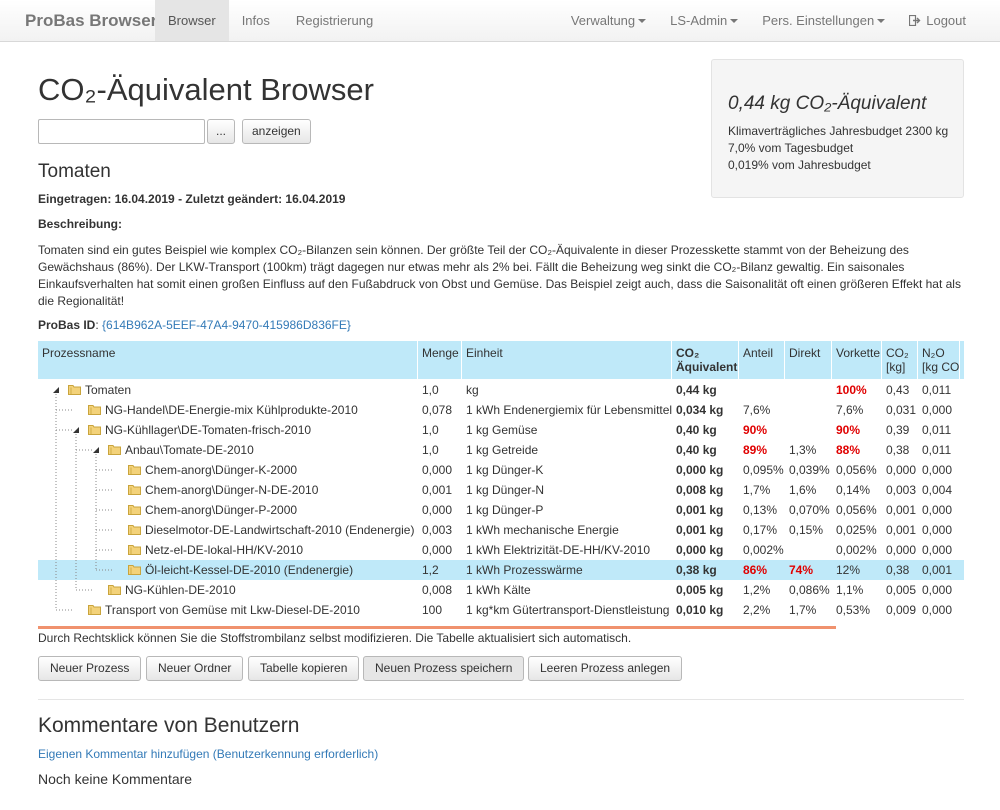 The height and width of the screenshot is (810, 1000). I want to click on cell-co2: 0,031, so click(901, 410).